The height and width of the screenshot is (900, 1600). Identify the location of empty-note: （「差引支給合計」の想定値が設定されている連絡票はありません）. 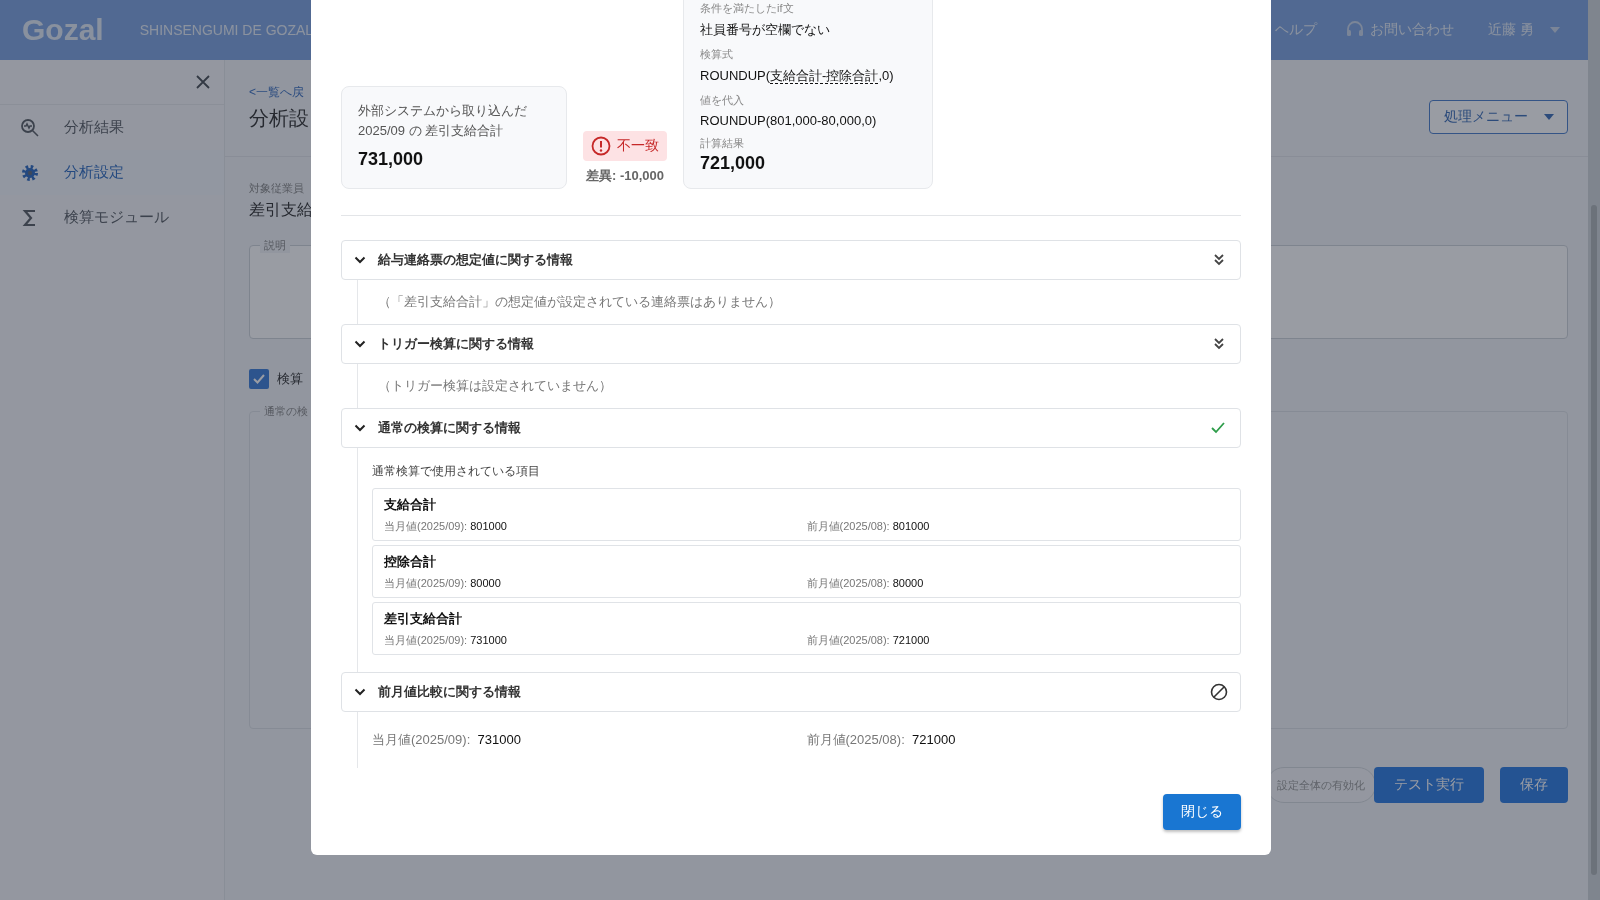
(579, 302).